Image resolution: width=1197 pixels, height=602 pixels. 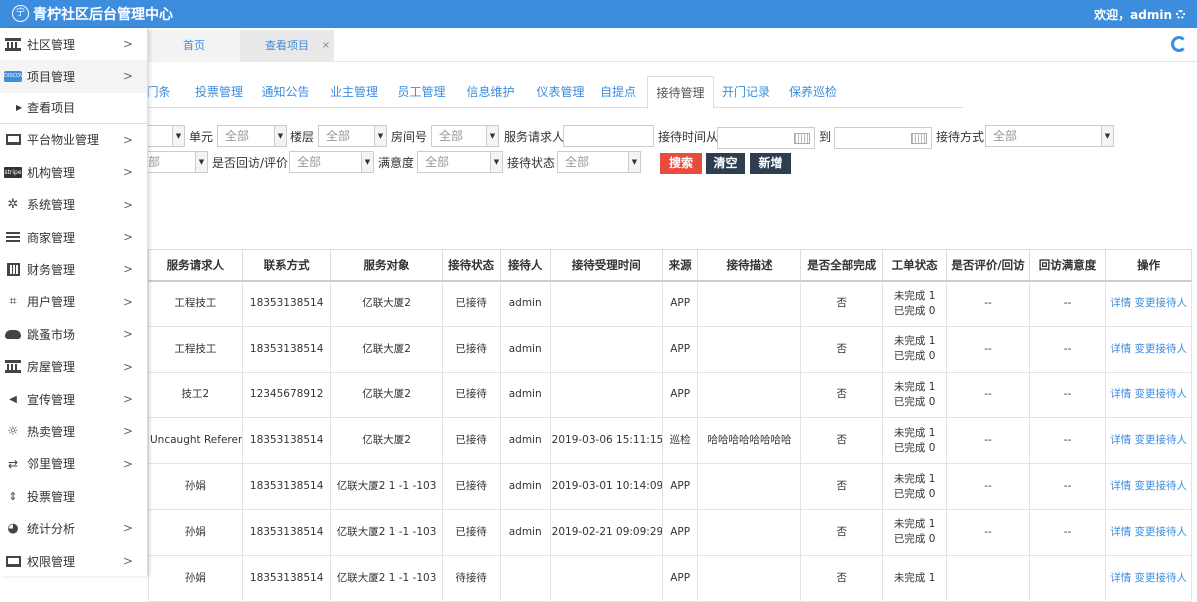 I want to click on sidebar-item-5: ✲ 系统管理 >, so click(x=73, y=205).